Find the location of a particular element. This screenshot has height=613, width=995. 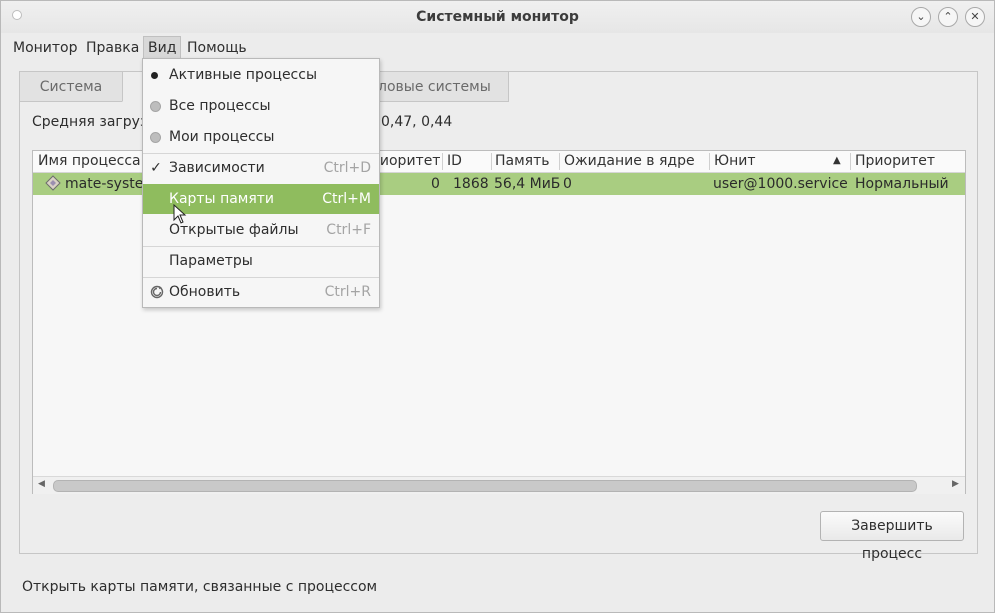

menu-item-refresh: Обновить Ctrl+R is located at coordinates (261, 292).